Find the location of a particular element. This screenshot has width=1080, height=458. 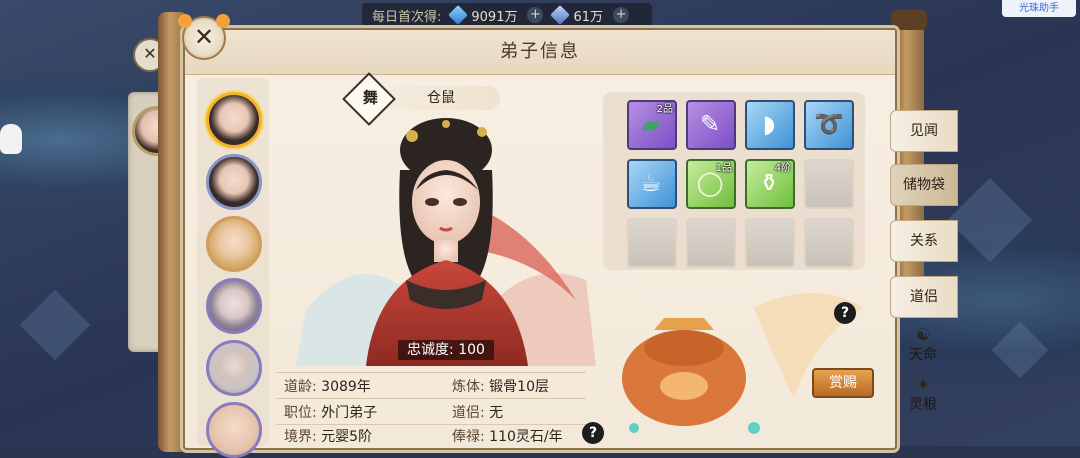

reward-button: 赏赐 is located at coordinates (843, 383).